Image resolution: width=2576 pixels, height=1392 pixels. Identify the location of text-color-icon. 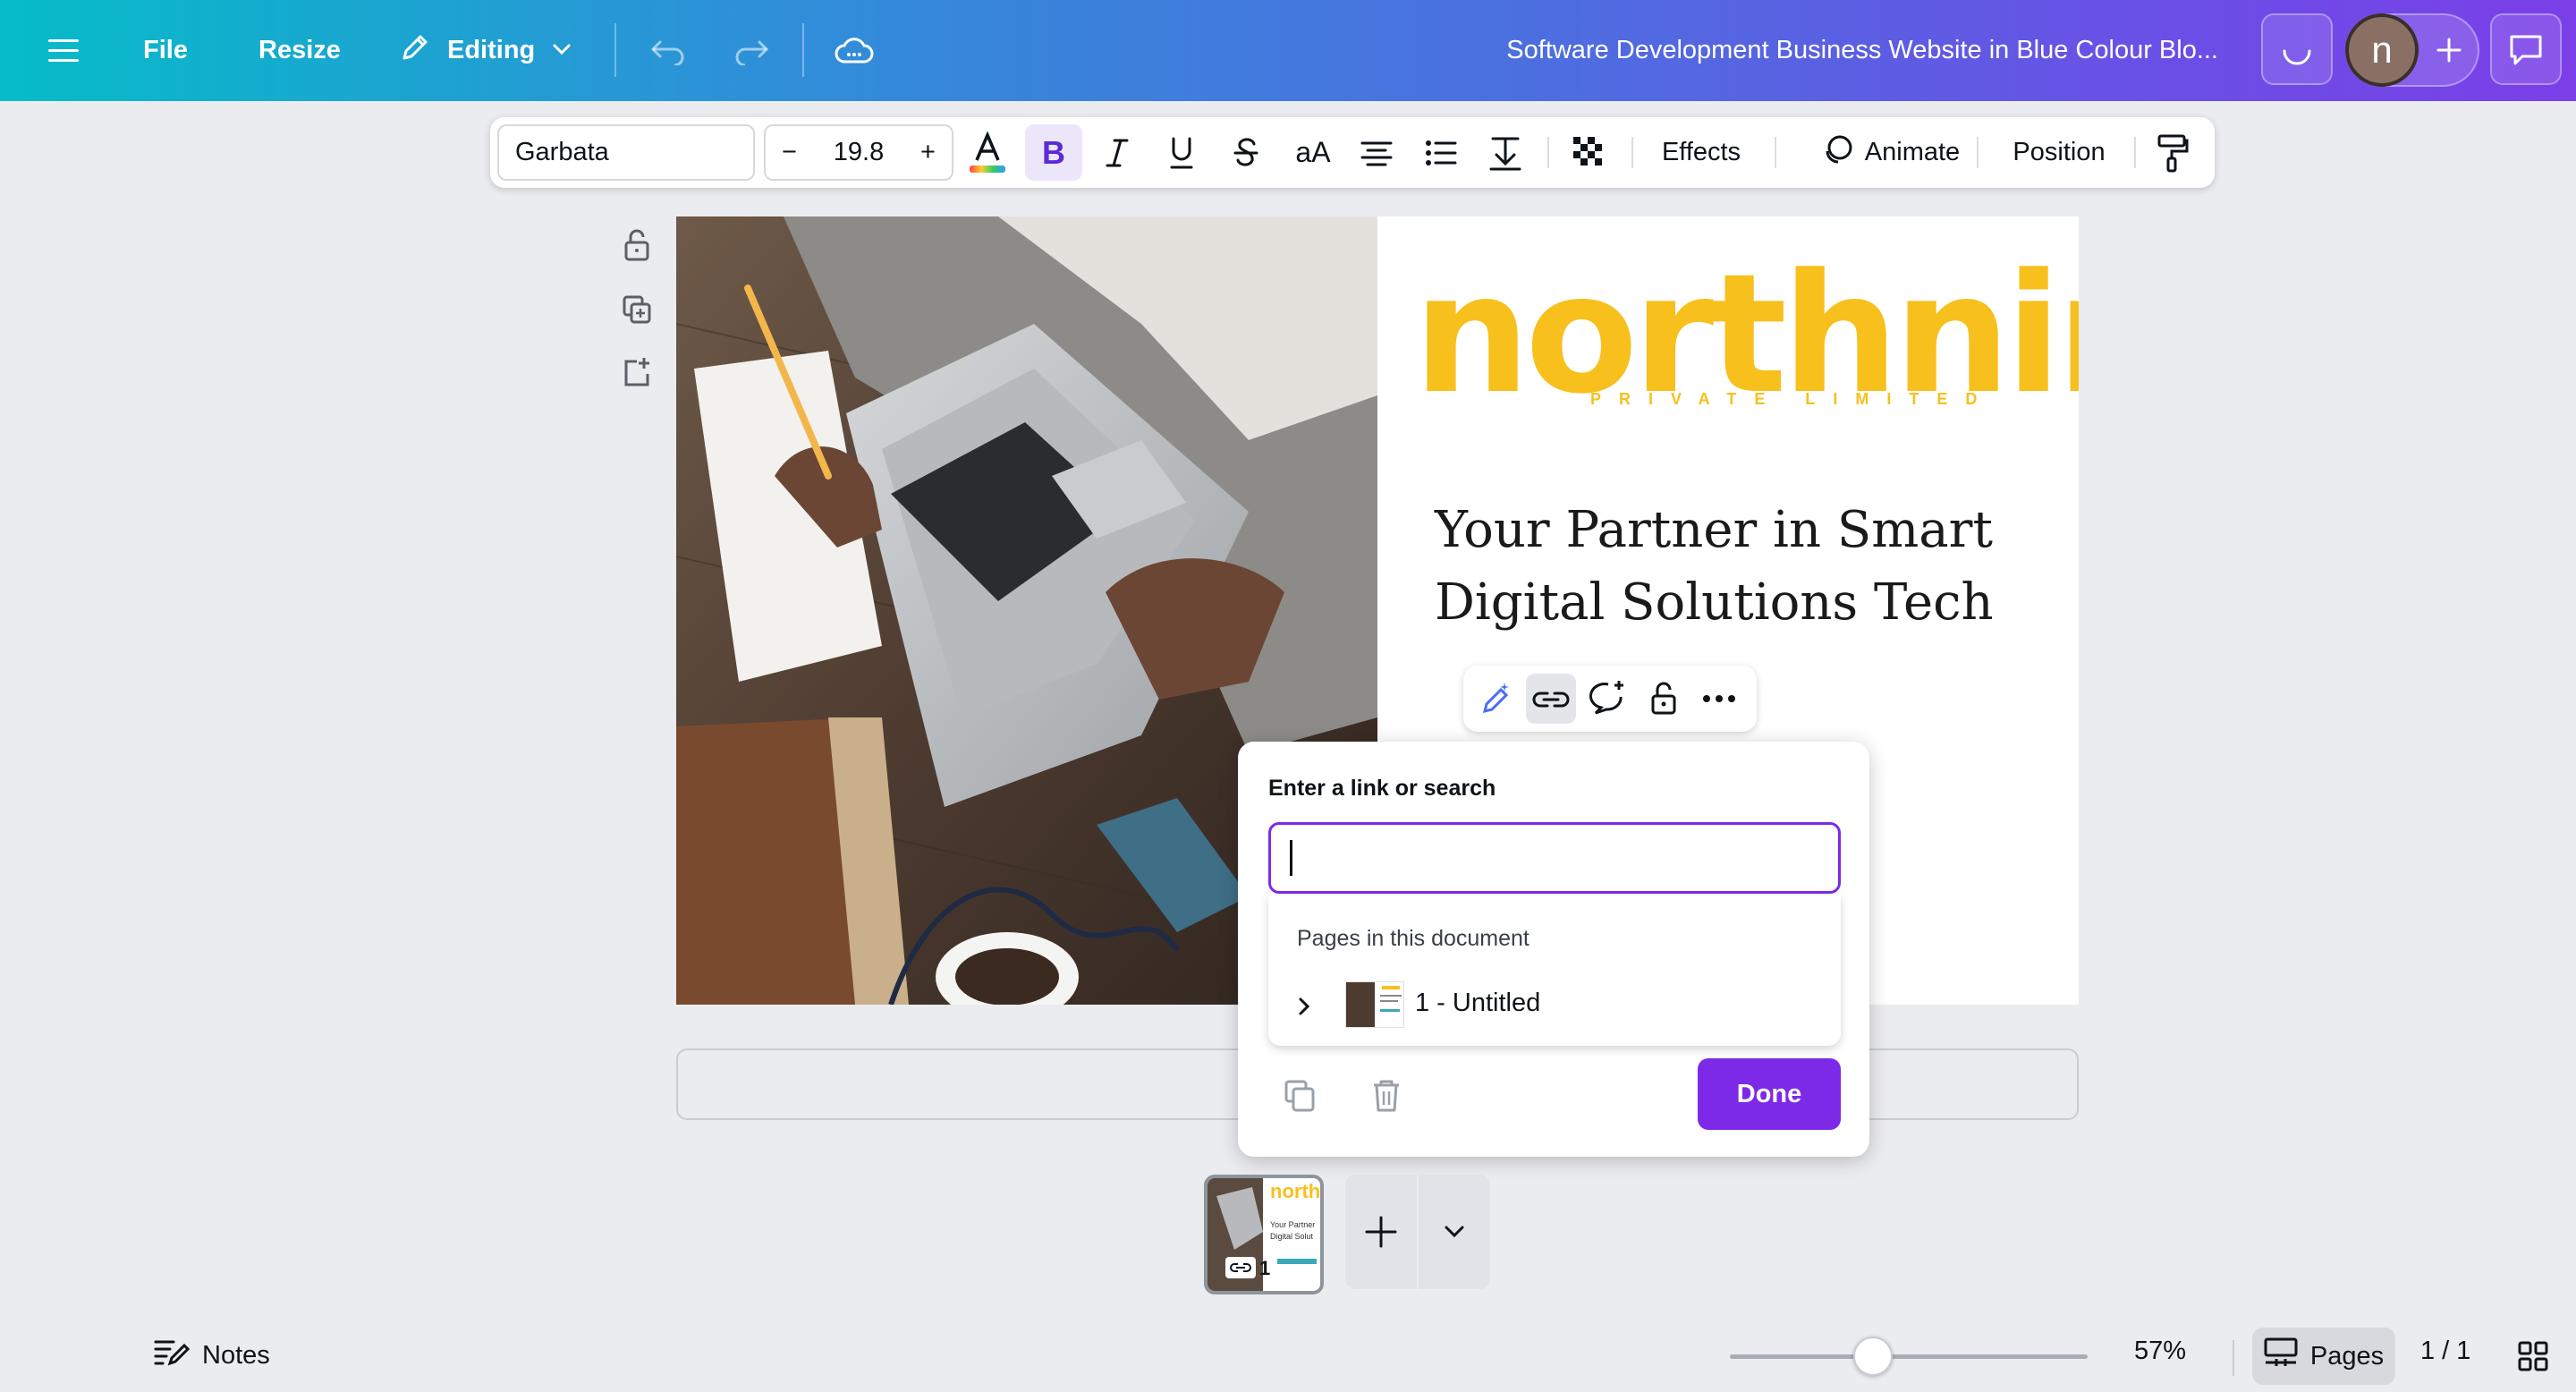
(987, 152).